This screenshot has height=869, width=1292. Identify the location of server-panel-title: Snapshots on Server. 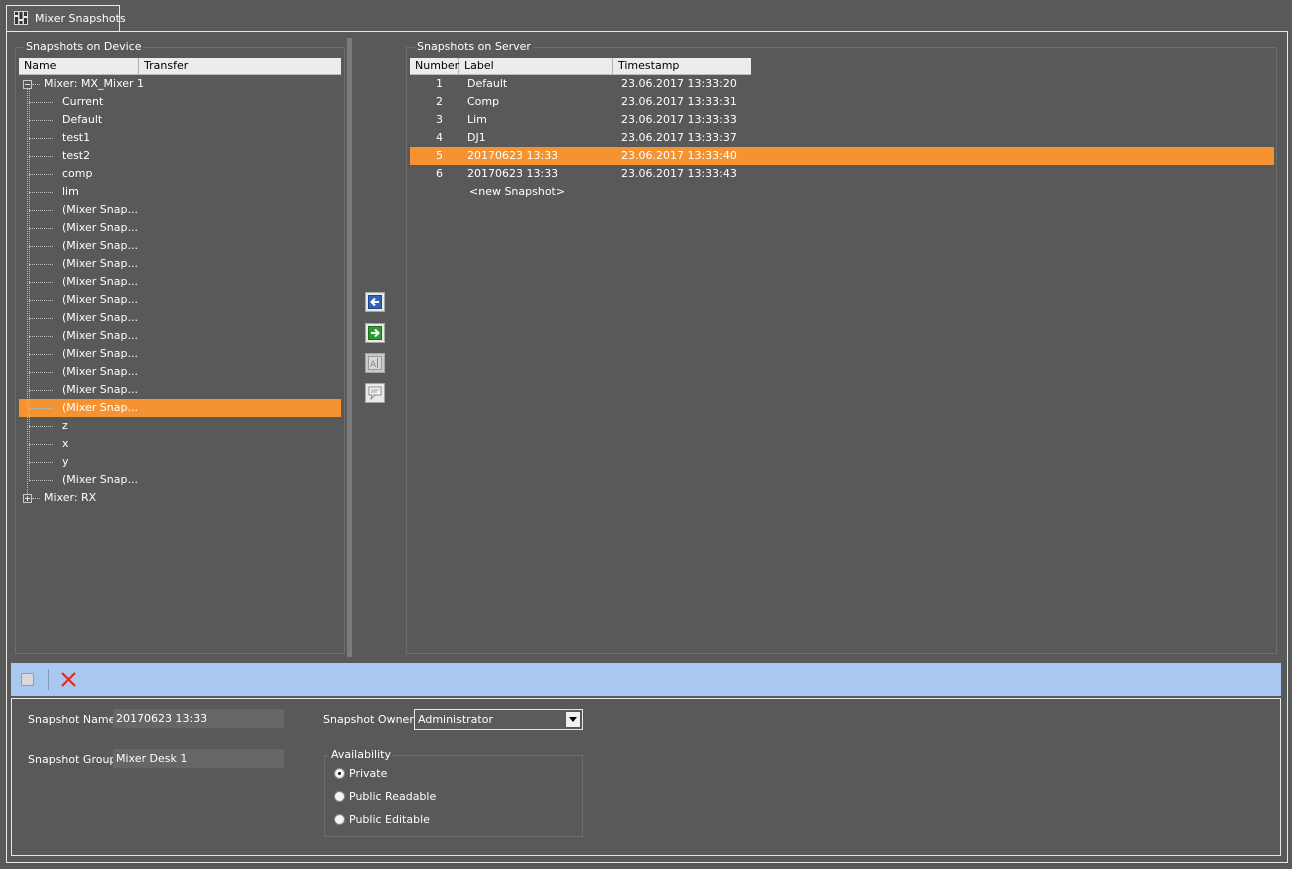
(474, 46).